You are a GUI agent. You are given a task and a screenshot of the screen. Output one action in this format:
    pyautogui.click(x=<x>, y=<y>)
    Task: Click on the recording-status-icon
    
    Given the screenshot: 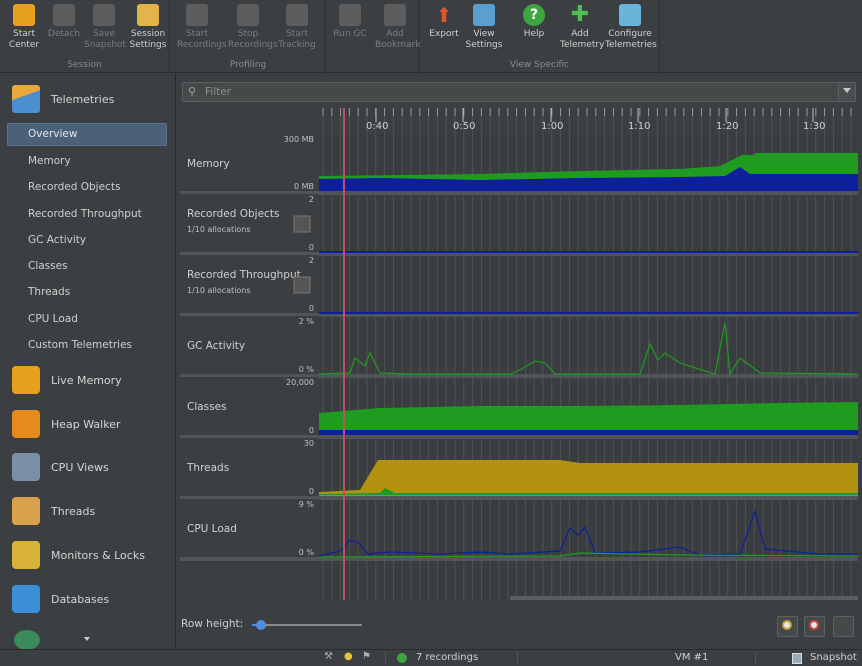 What is the action you would take?
    pyautogui.click(x=402, y=658)
    